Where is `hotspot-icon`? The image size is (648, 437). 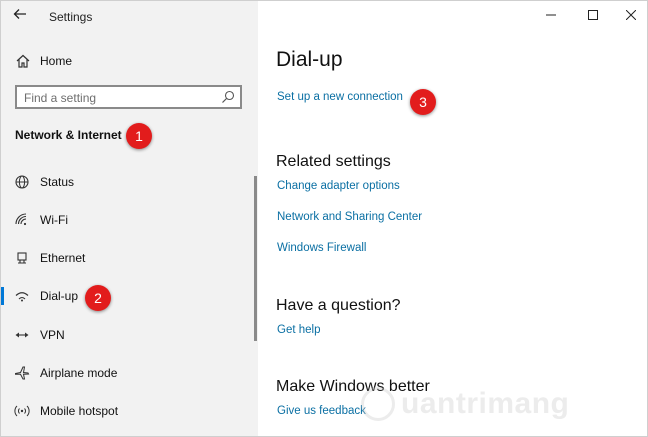 hotspot-icon is located at coordinates (22, 411).